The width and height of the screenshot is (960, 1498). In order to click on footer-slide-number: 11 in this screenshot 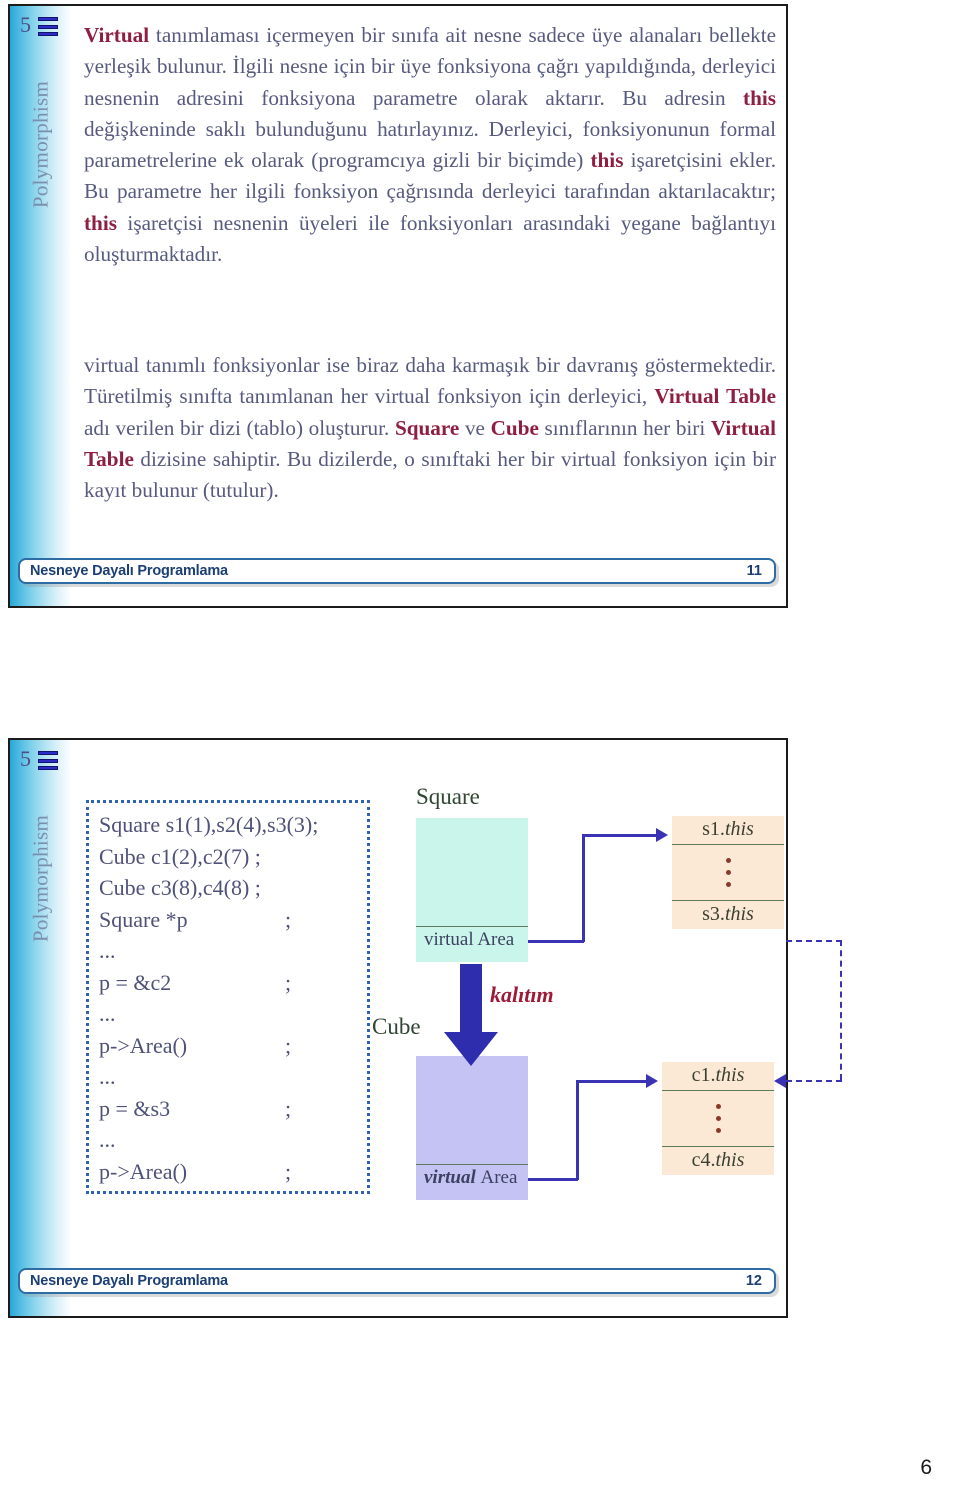, I will do `click(754, 571)`.